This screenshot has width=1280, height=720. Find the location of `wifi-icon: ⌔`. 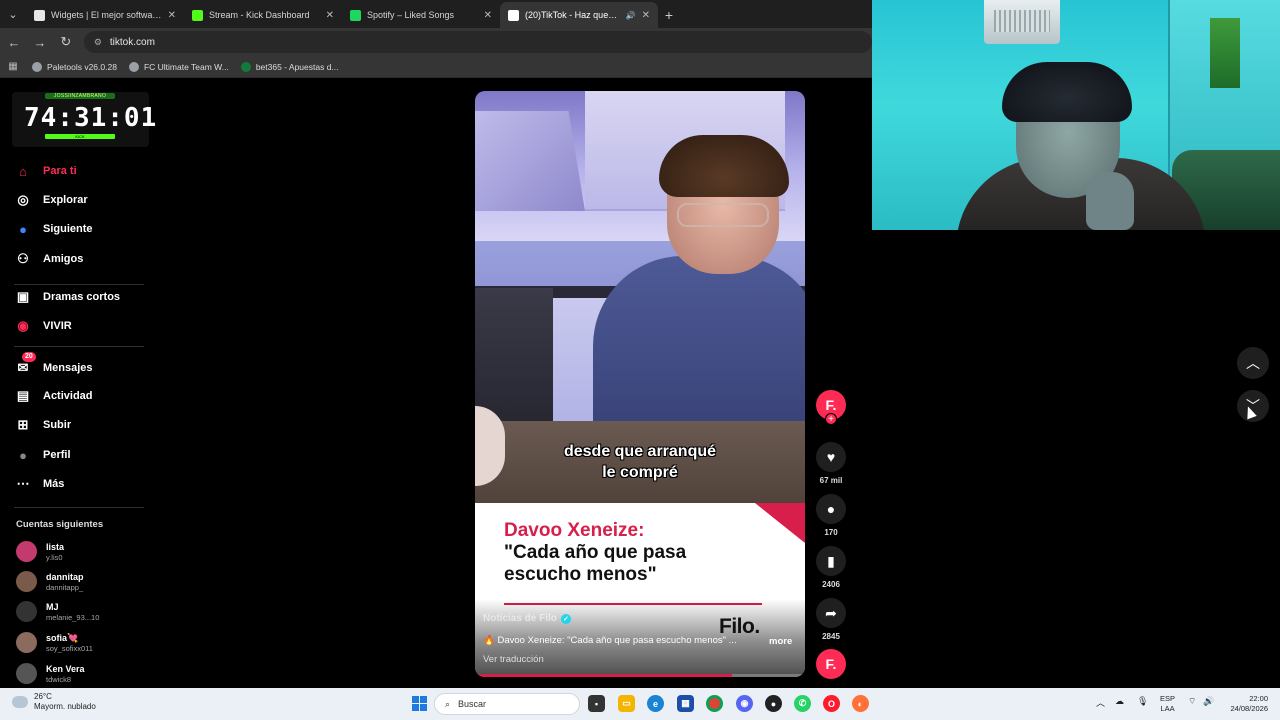

wifi-icon: ⌔ is located at coordinates (1192, 701).